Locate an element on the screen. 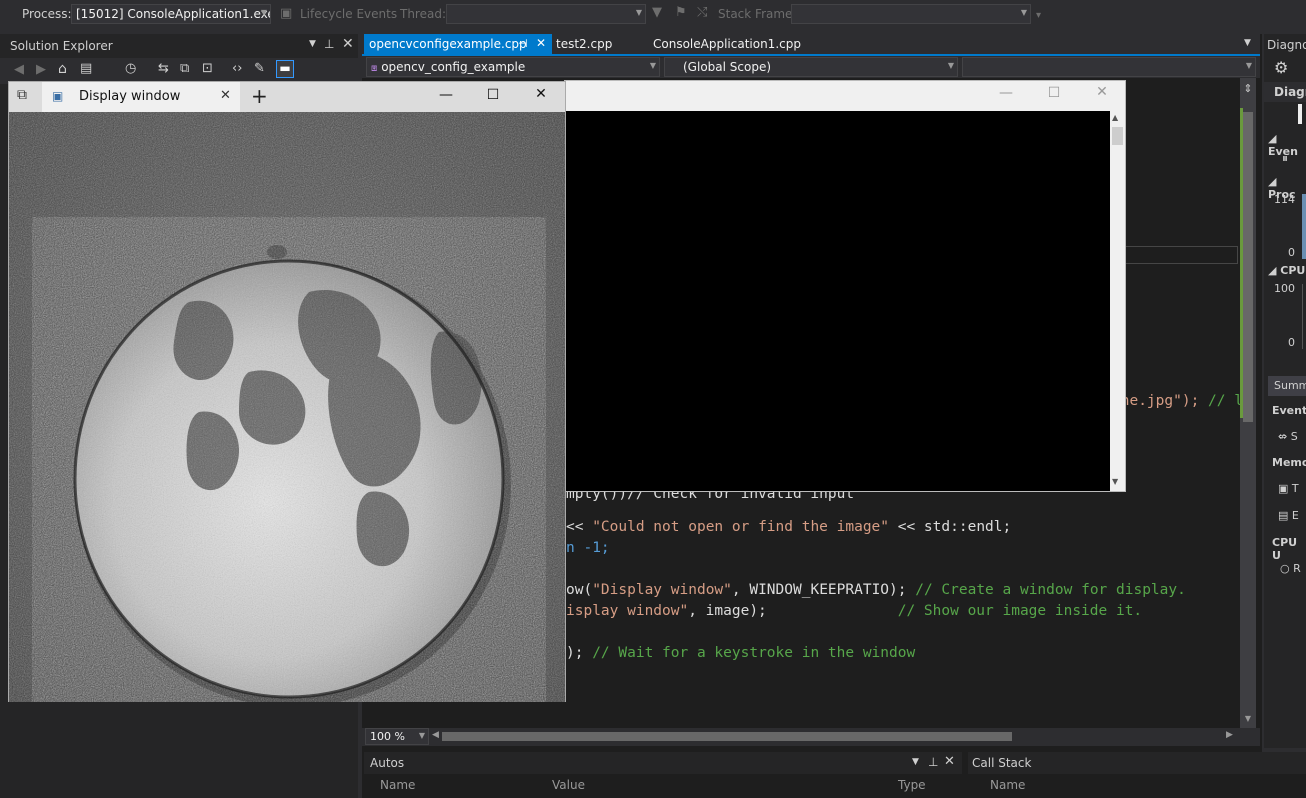 The height and width of the screenshot is (798, 1306). project-combo-value: opencv_config_example is located at coordinates (453, 67).